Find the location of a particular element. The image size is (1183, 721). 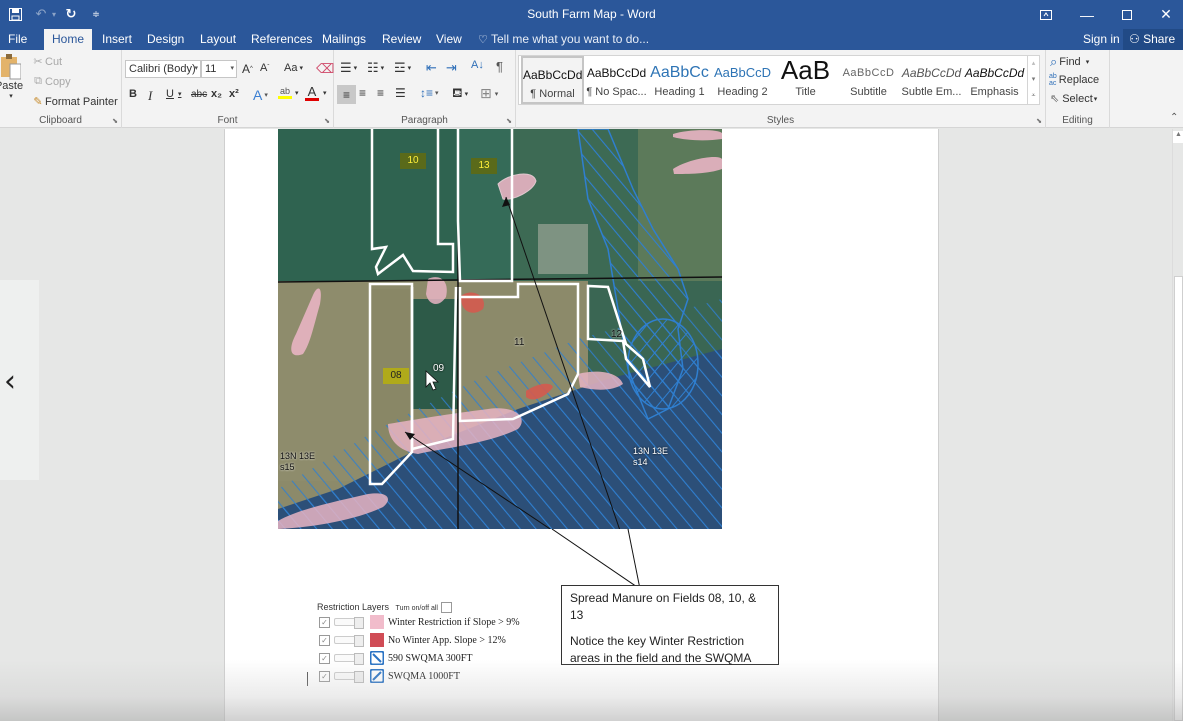

paragraph-launcher-icon: ⬊ is located at coordinates (509, 121).